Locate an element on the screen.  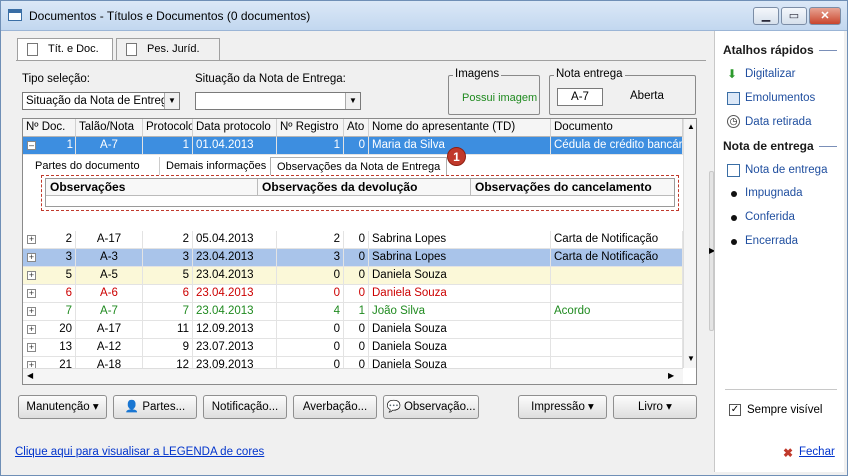
table-row: +20 A-17 11 12.09.2013 0 0 Daniela Souza is located at coordinates (353, 330).